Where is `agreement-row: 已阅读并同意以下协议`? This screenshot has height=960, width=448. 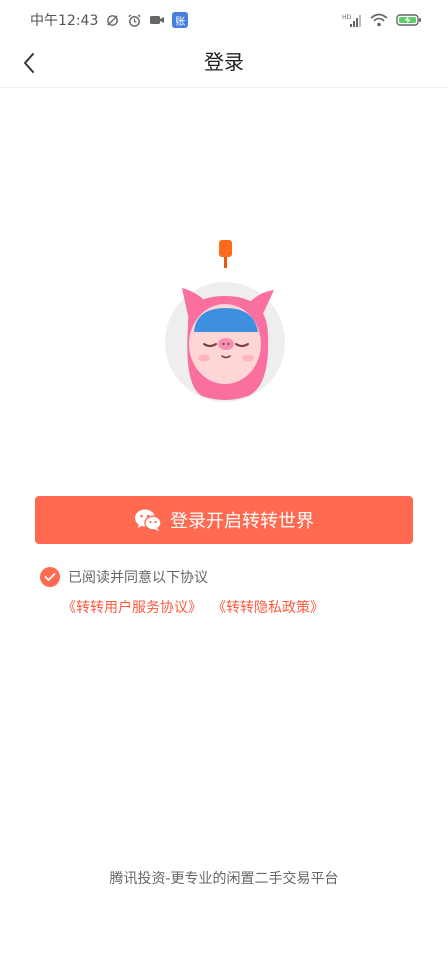
agreement-row: 已阅读并同意以下协议 is located at coordinates (124, 577).